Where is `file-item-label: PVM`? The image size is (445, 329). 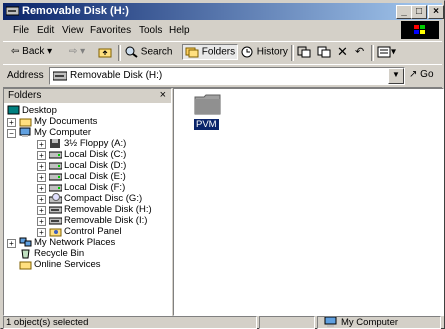 file-item-label: PVM is located at coordinates (206, 124).